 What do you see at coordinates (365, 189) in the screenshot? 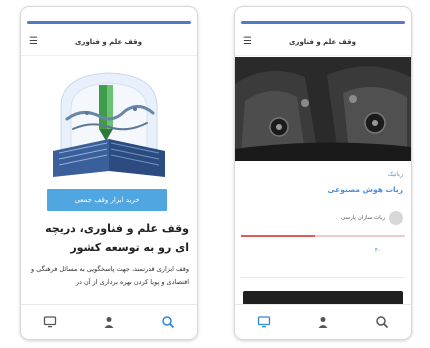
I see `course-title: ربات هوش مصنوعی` at bounding box center [365, 189].